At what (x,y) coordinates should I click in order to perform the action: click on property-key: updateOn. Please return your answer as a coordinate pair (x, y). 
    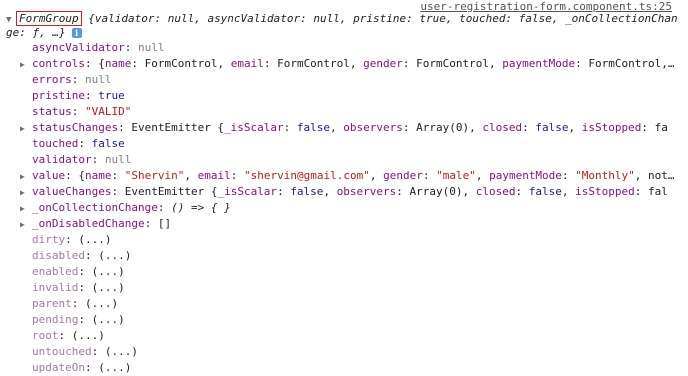
    Looking at the image, I should click on (58, 367).